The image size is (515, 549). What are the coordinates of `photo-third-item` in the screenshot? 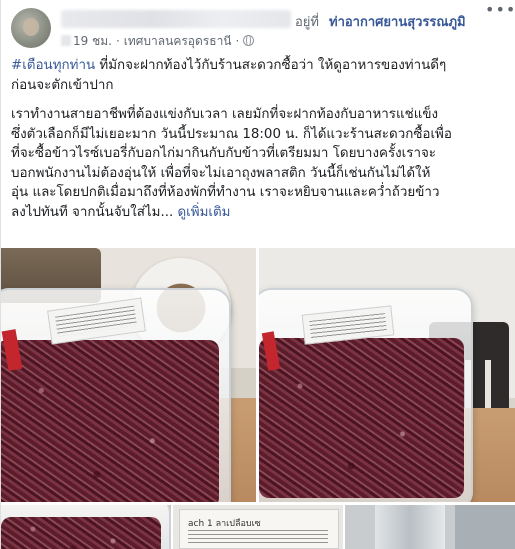 It's located at (430, 527).